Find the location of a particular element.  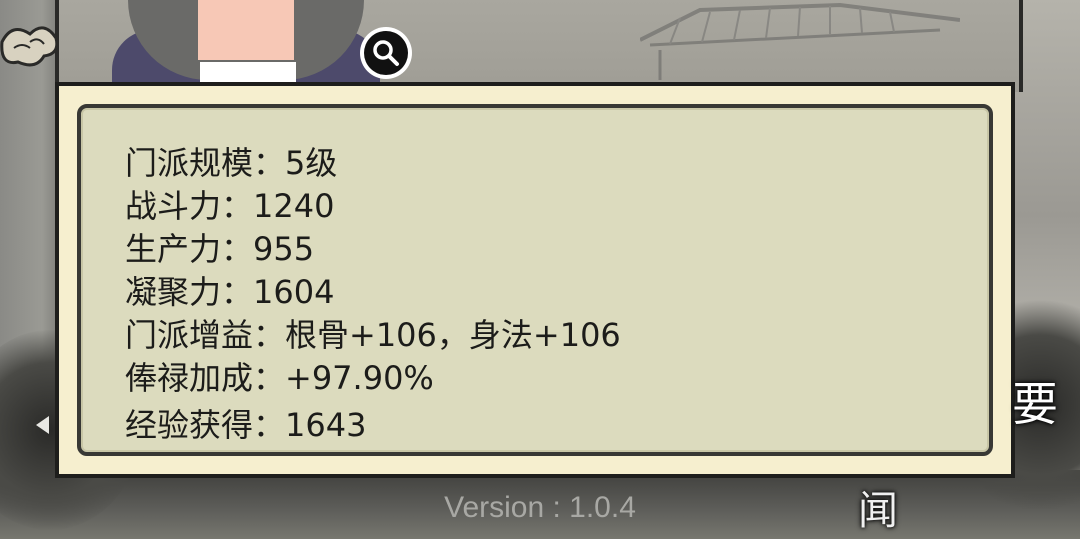

left-arrow-icon is located at coordinates (42, 425).